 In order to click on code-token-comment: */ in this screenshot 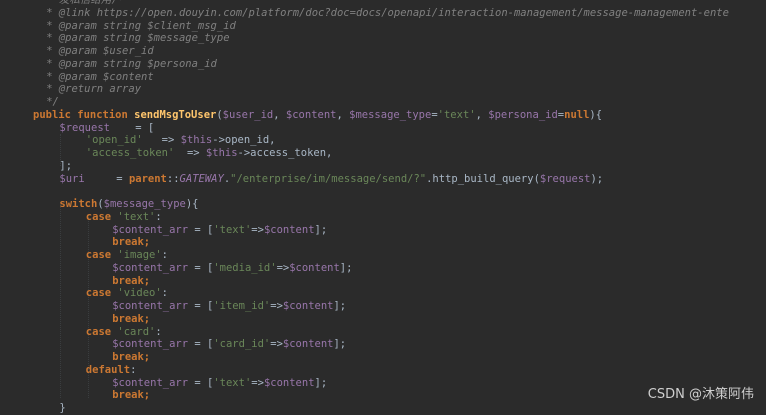, I will do `click(52, 102)`.